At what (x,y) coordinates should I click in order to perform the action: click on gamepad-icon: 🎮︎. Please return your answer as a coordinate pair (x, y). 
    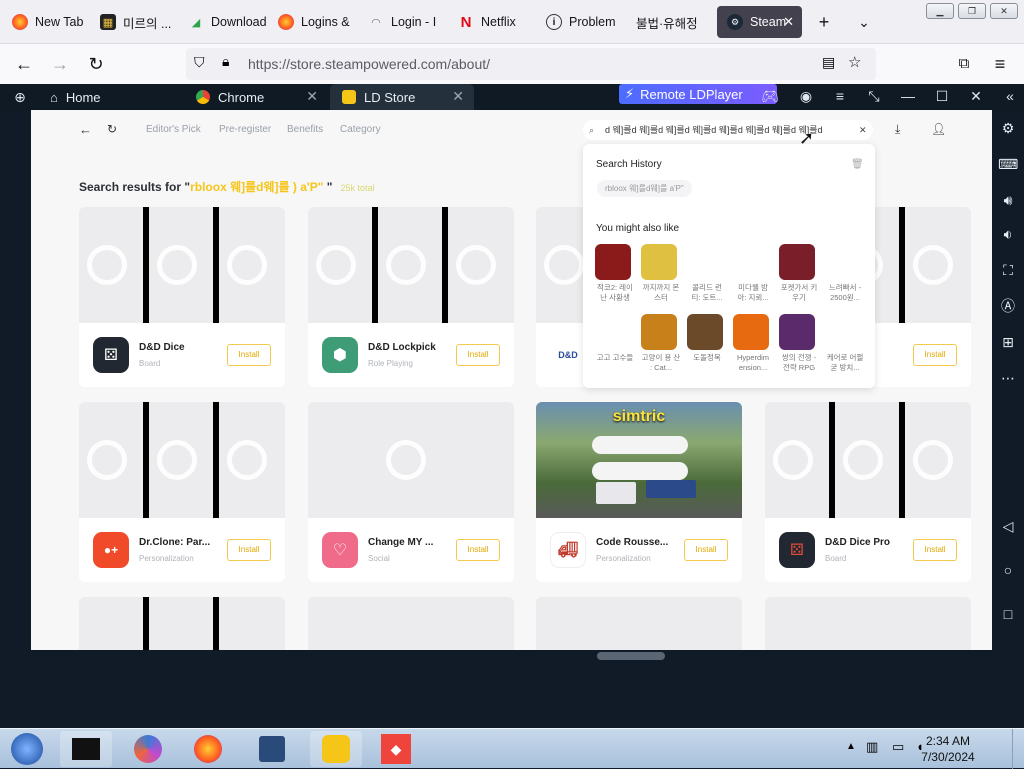
    Looking at the image, I should click on (770, 96).